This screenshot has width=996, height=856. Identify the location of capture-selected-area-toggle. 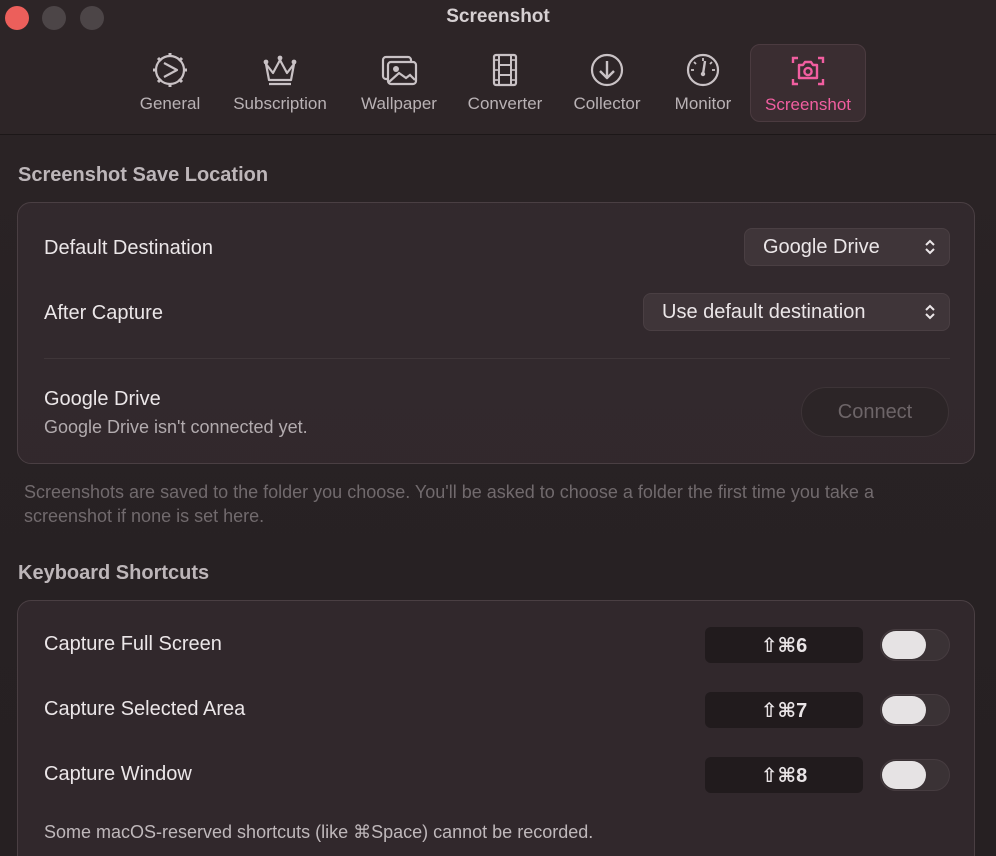
(915, 710).